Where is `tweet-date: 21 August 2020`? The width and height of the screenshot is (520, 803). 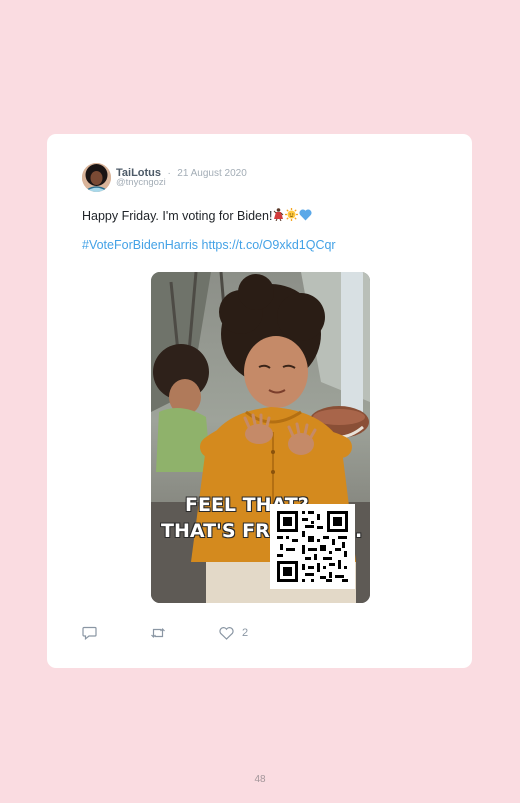 tweet-date: 21 August 2020 is located at coordinates (212, 173).